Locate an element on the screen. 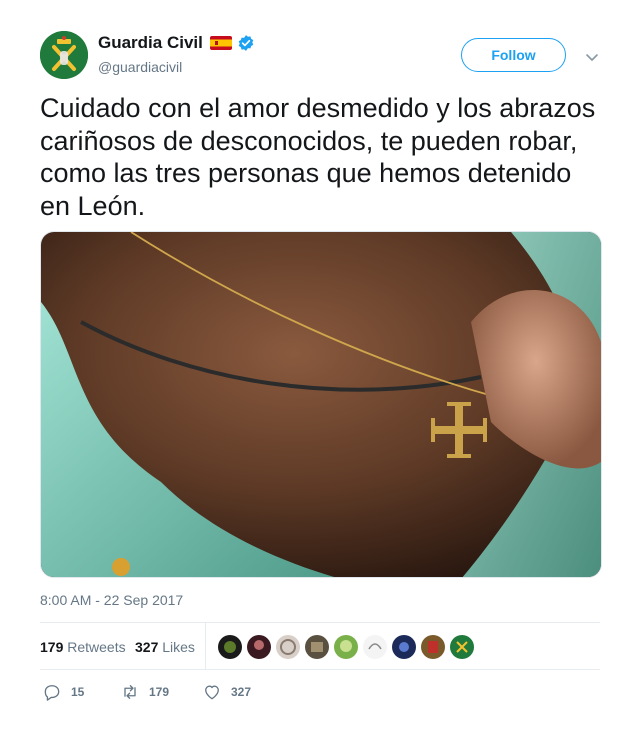 The width and height of the screenshot is (640, 731). chevron-down-icon is located at coordinates (592, 55).